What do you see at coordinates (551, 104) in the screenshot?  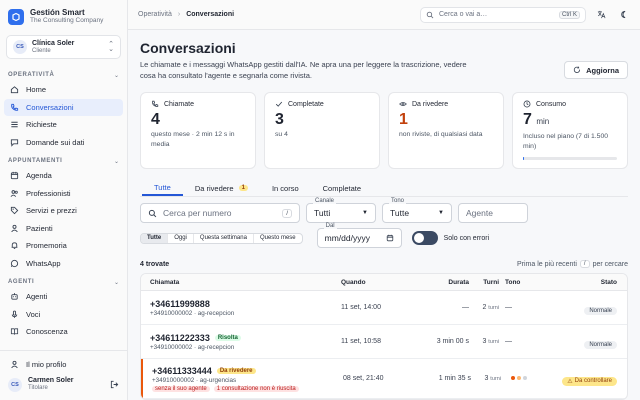 I see `card-label: Consumo` at bounding box center [551, 104].